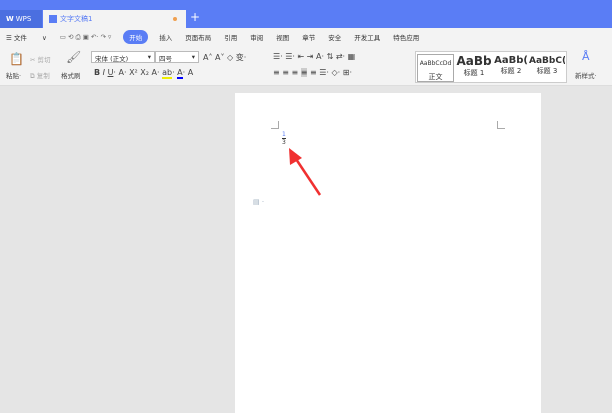 The width and height of the screenshot is (612, 413). I want to click on tab-references: 引用, so click(230, 37).